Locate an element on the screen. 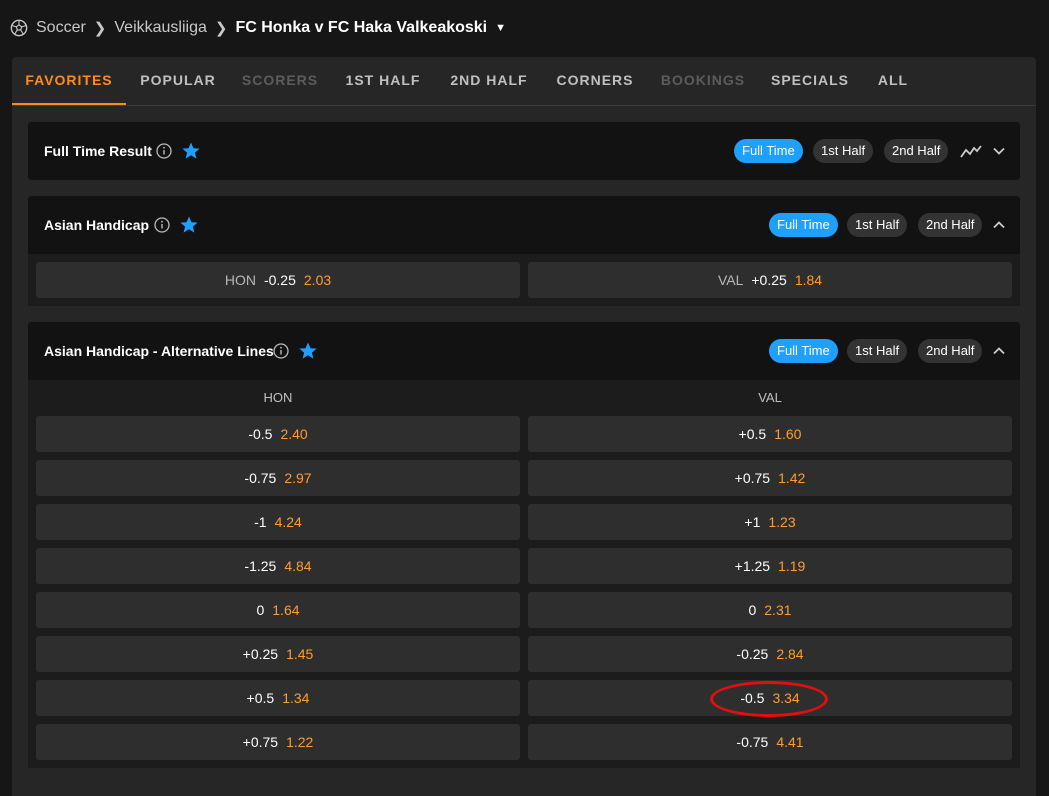 The width and height of the screenshot is (1049, 796). odds-button: VAL +0.25 1.84 is located at coordinates (770, 280).